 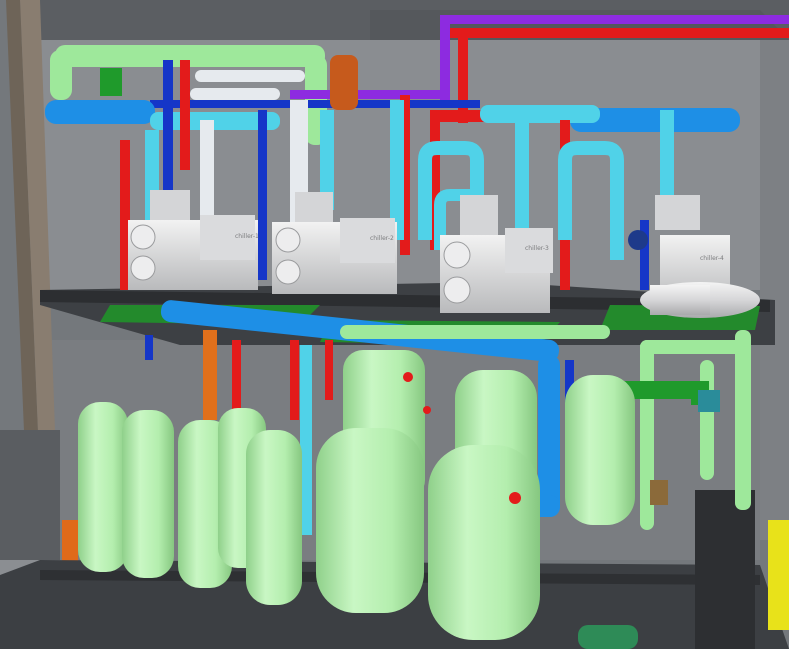 I want to click on green-pump-top, so click(x=111, y=82).